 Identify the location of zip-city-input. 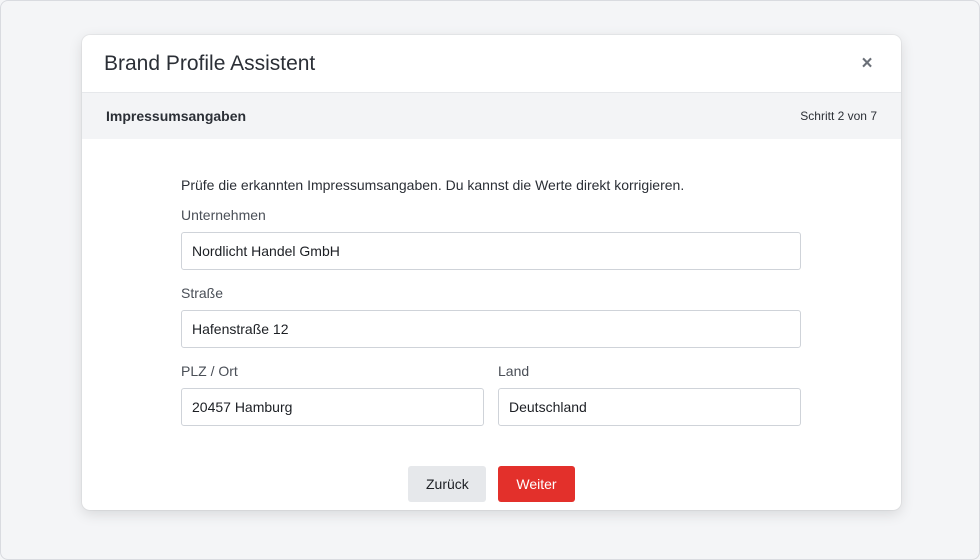
(332, 407).